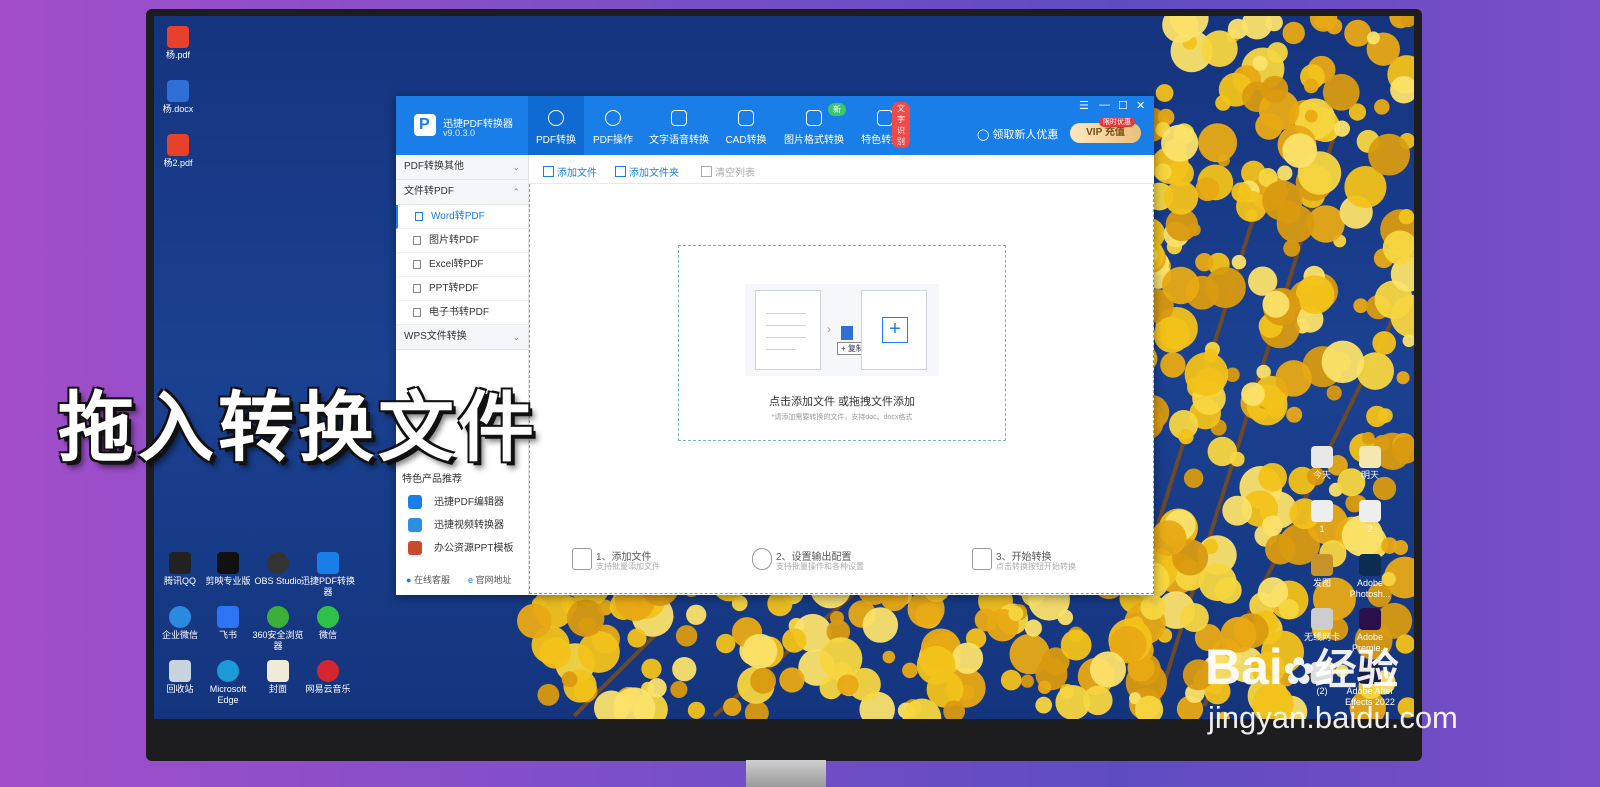 Image resolution: width=1600 pixels, height=787 pixels. I want to click on minimize-icon: —, so click(1104, 105).